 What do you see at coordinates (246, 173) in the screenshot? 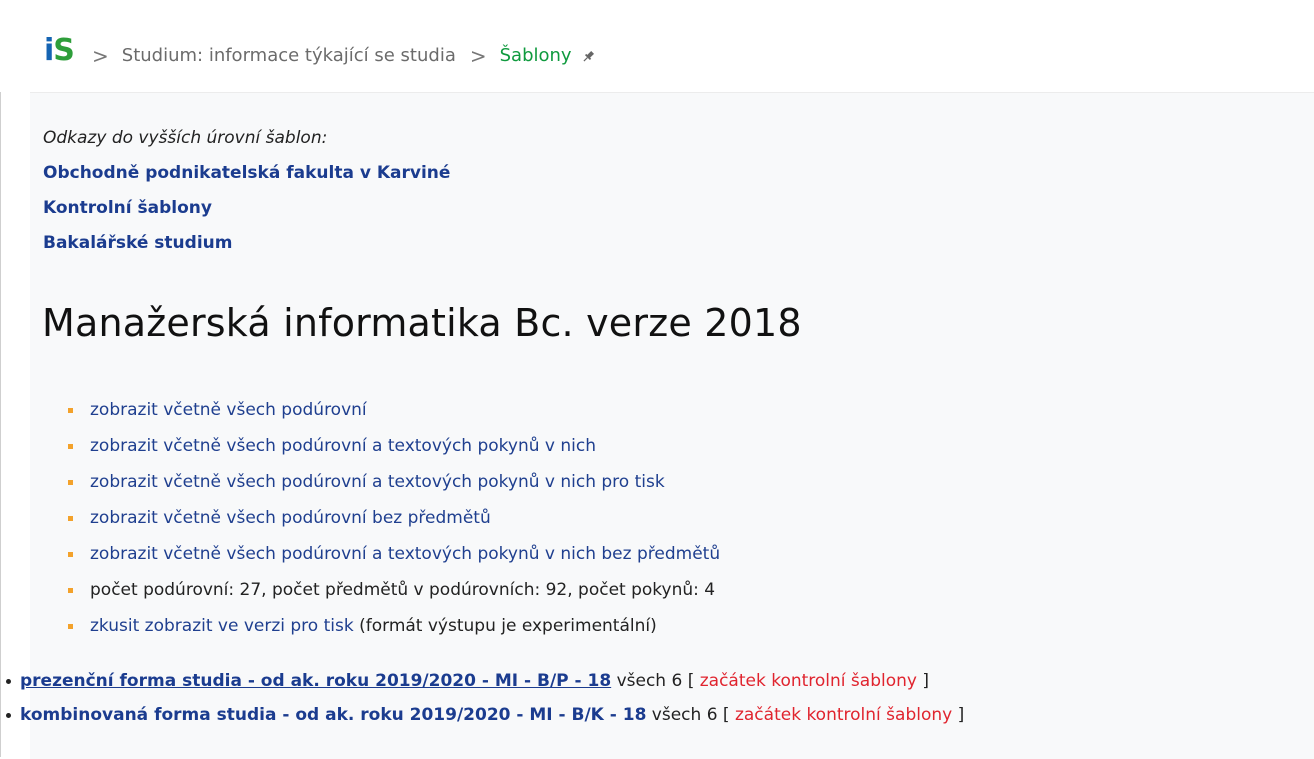
I see `higher-link-faculty: Obchodně podnikatelská fakulta v Karviné` at bounding box center [246, 173].